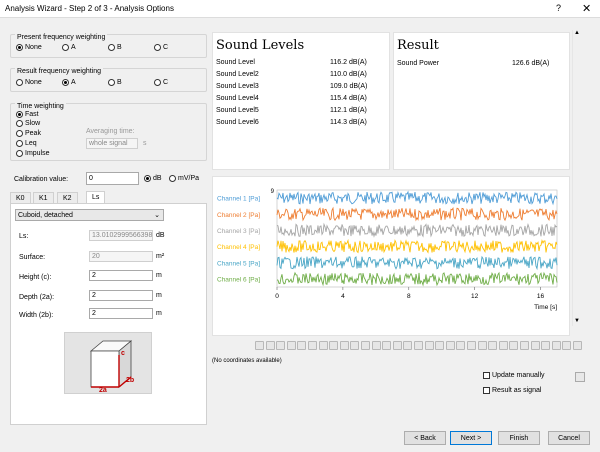 The image size is (600, 452). I want to click on redo-icon, so click(291, 345).